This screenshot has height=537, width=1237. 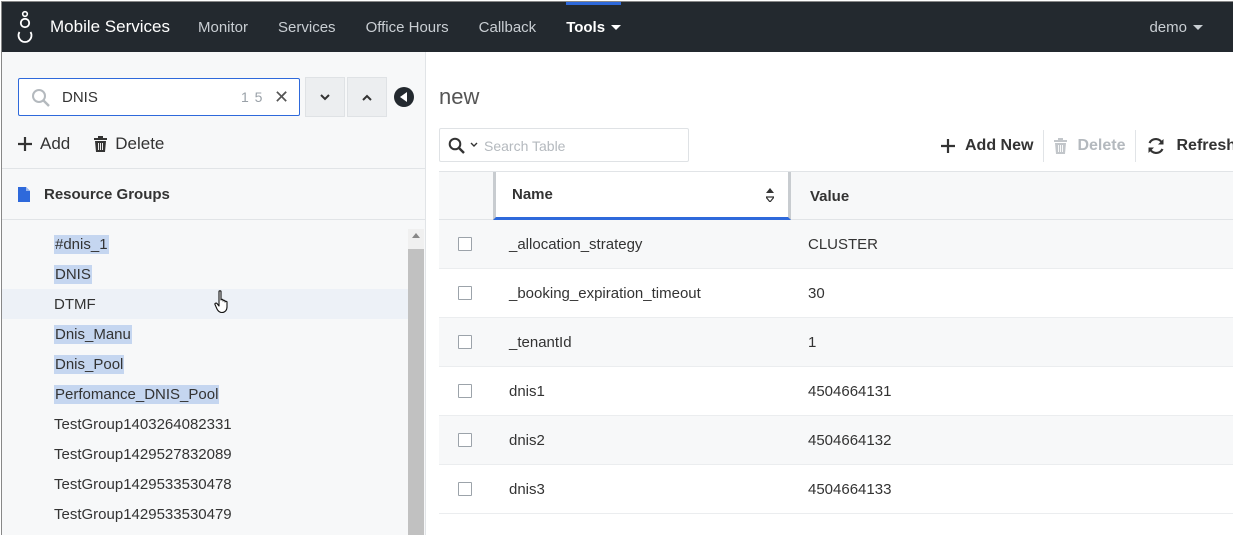 I want to click on nav-label: Office Hours, so click(x=407, y=27).